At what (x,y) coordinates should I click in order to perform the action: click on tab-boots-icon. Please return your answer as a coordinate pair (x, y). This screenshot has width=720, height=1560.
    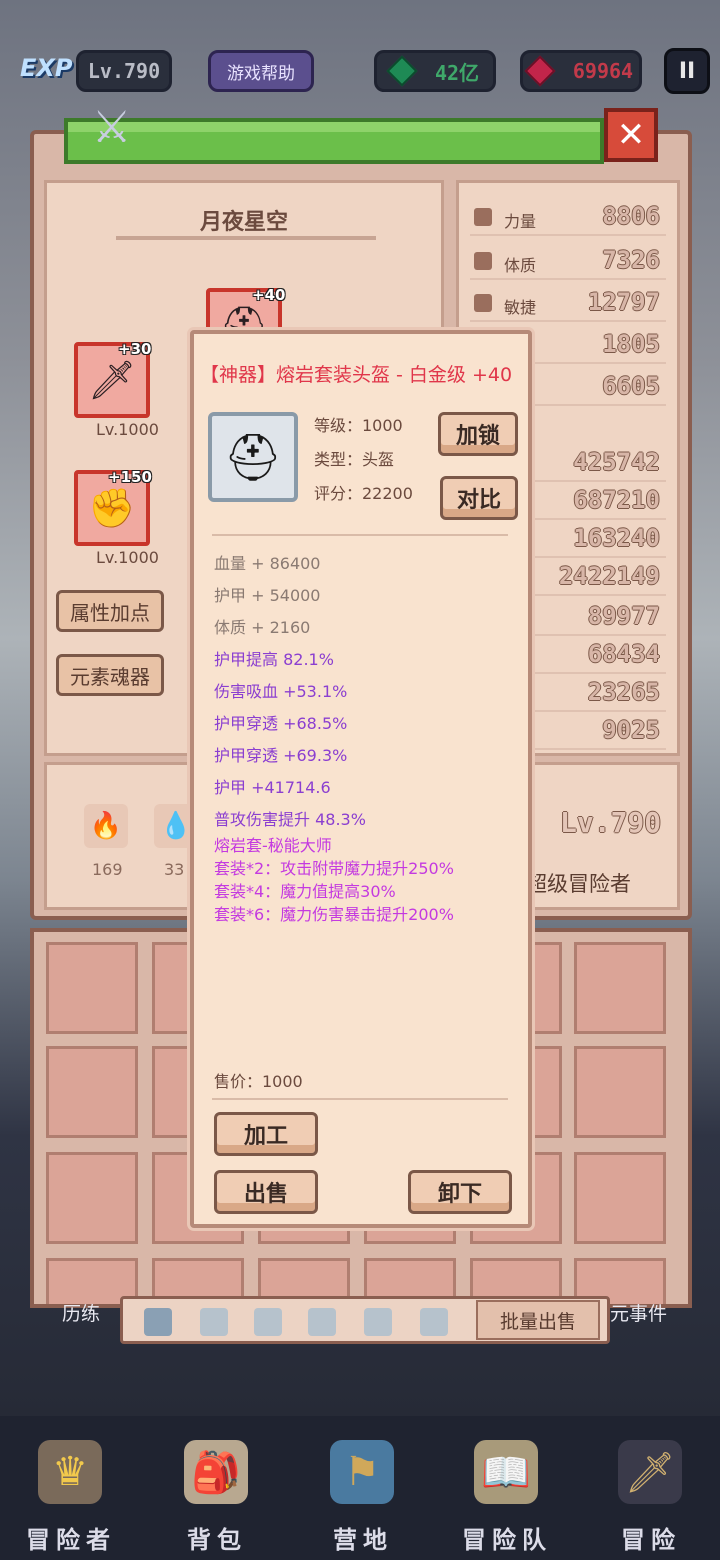
    Looking at the image, I should click on (322, 1322).